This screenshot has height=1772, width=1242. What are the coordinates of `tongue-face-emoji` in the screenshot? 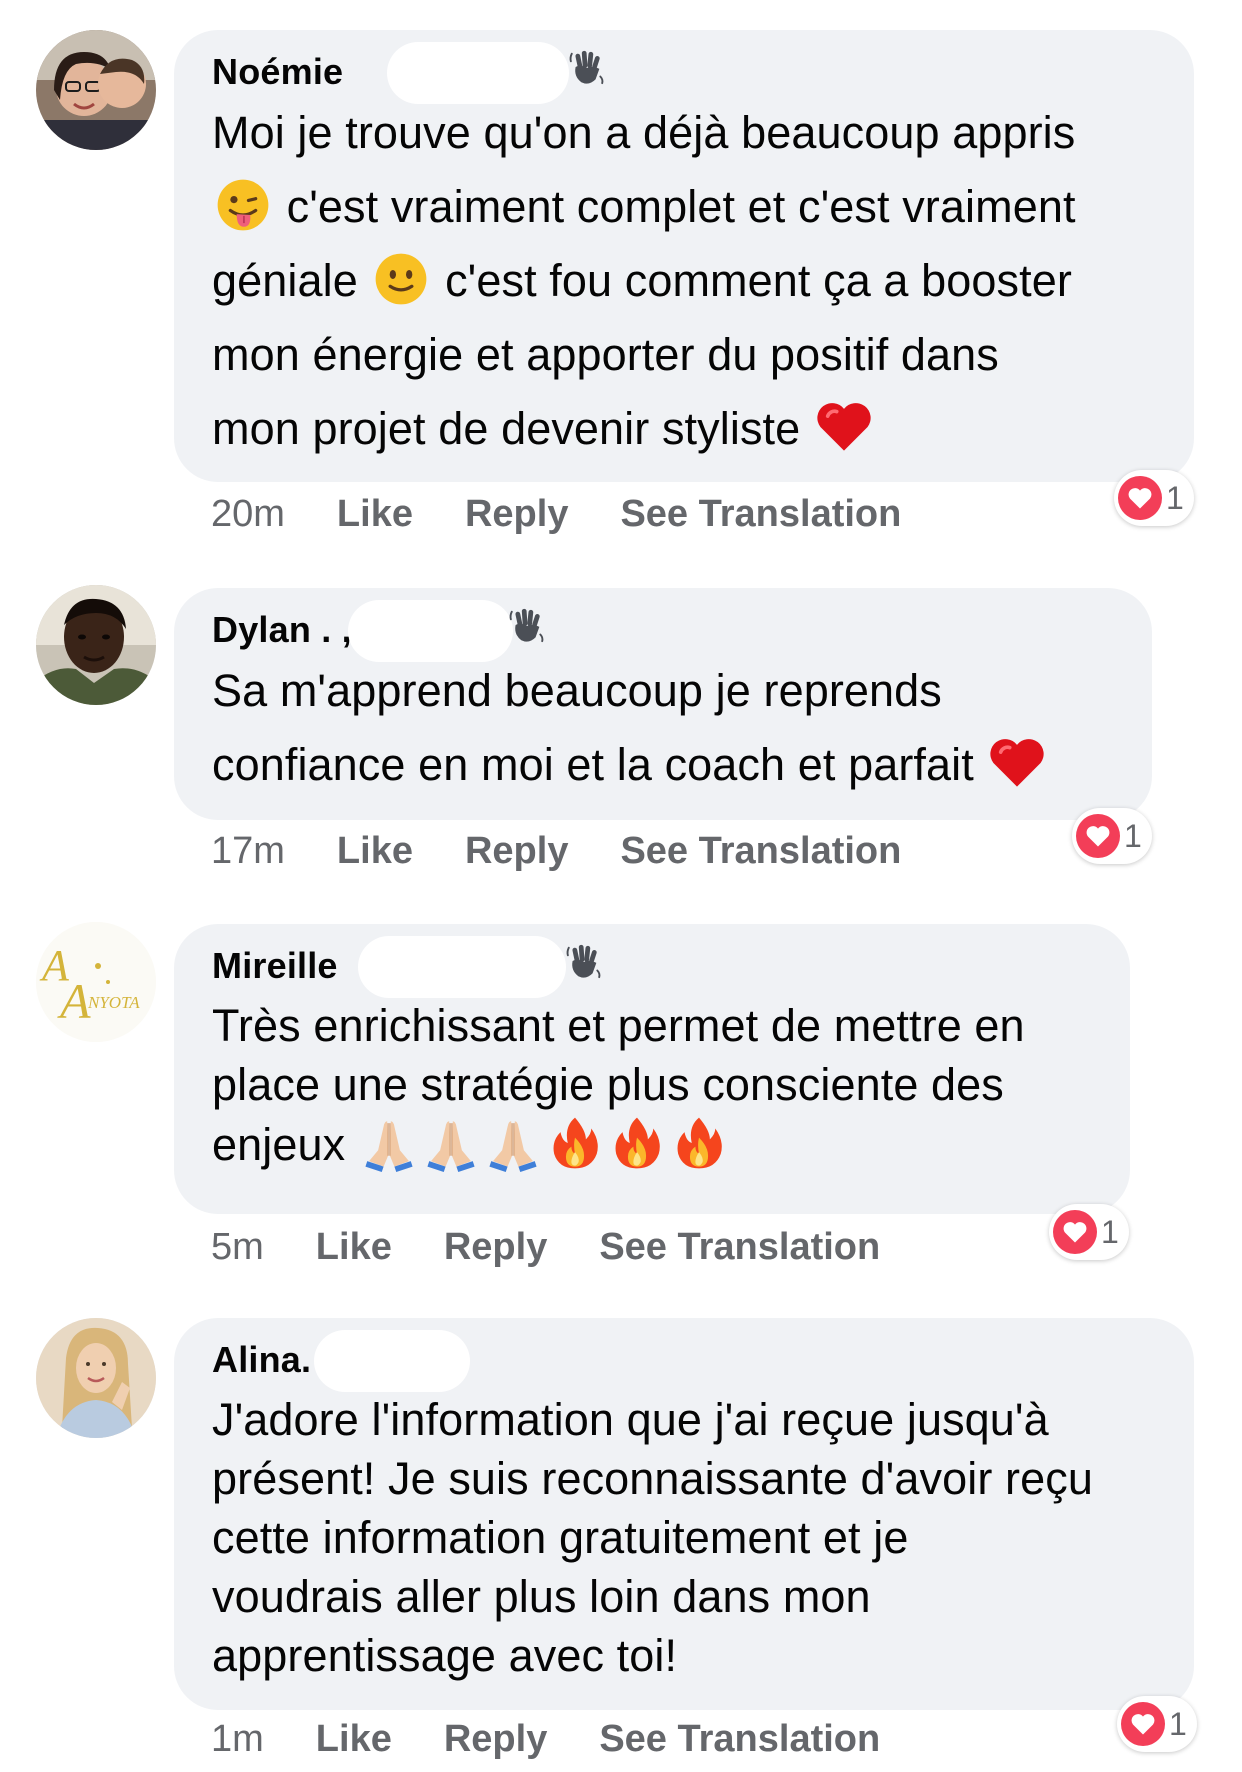 It's located at (243, 205).